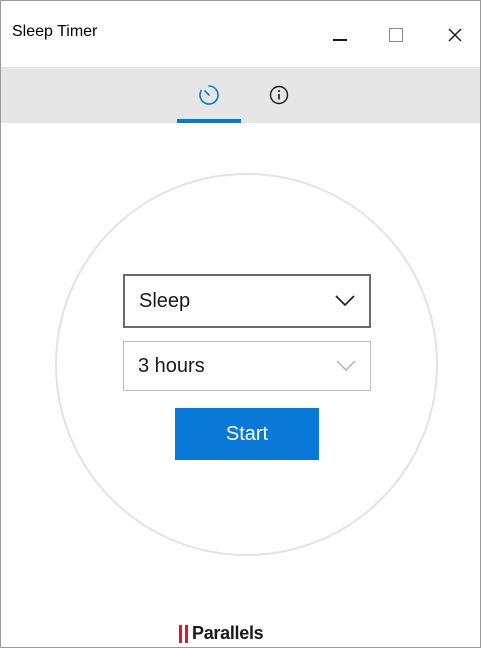 This screenshot has height=648, width=481. I want to click on tab-timer, so click(209, 95).